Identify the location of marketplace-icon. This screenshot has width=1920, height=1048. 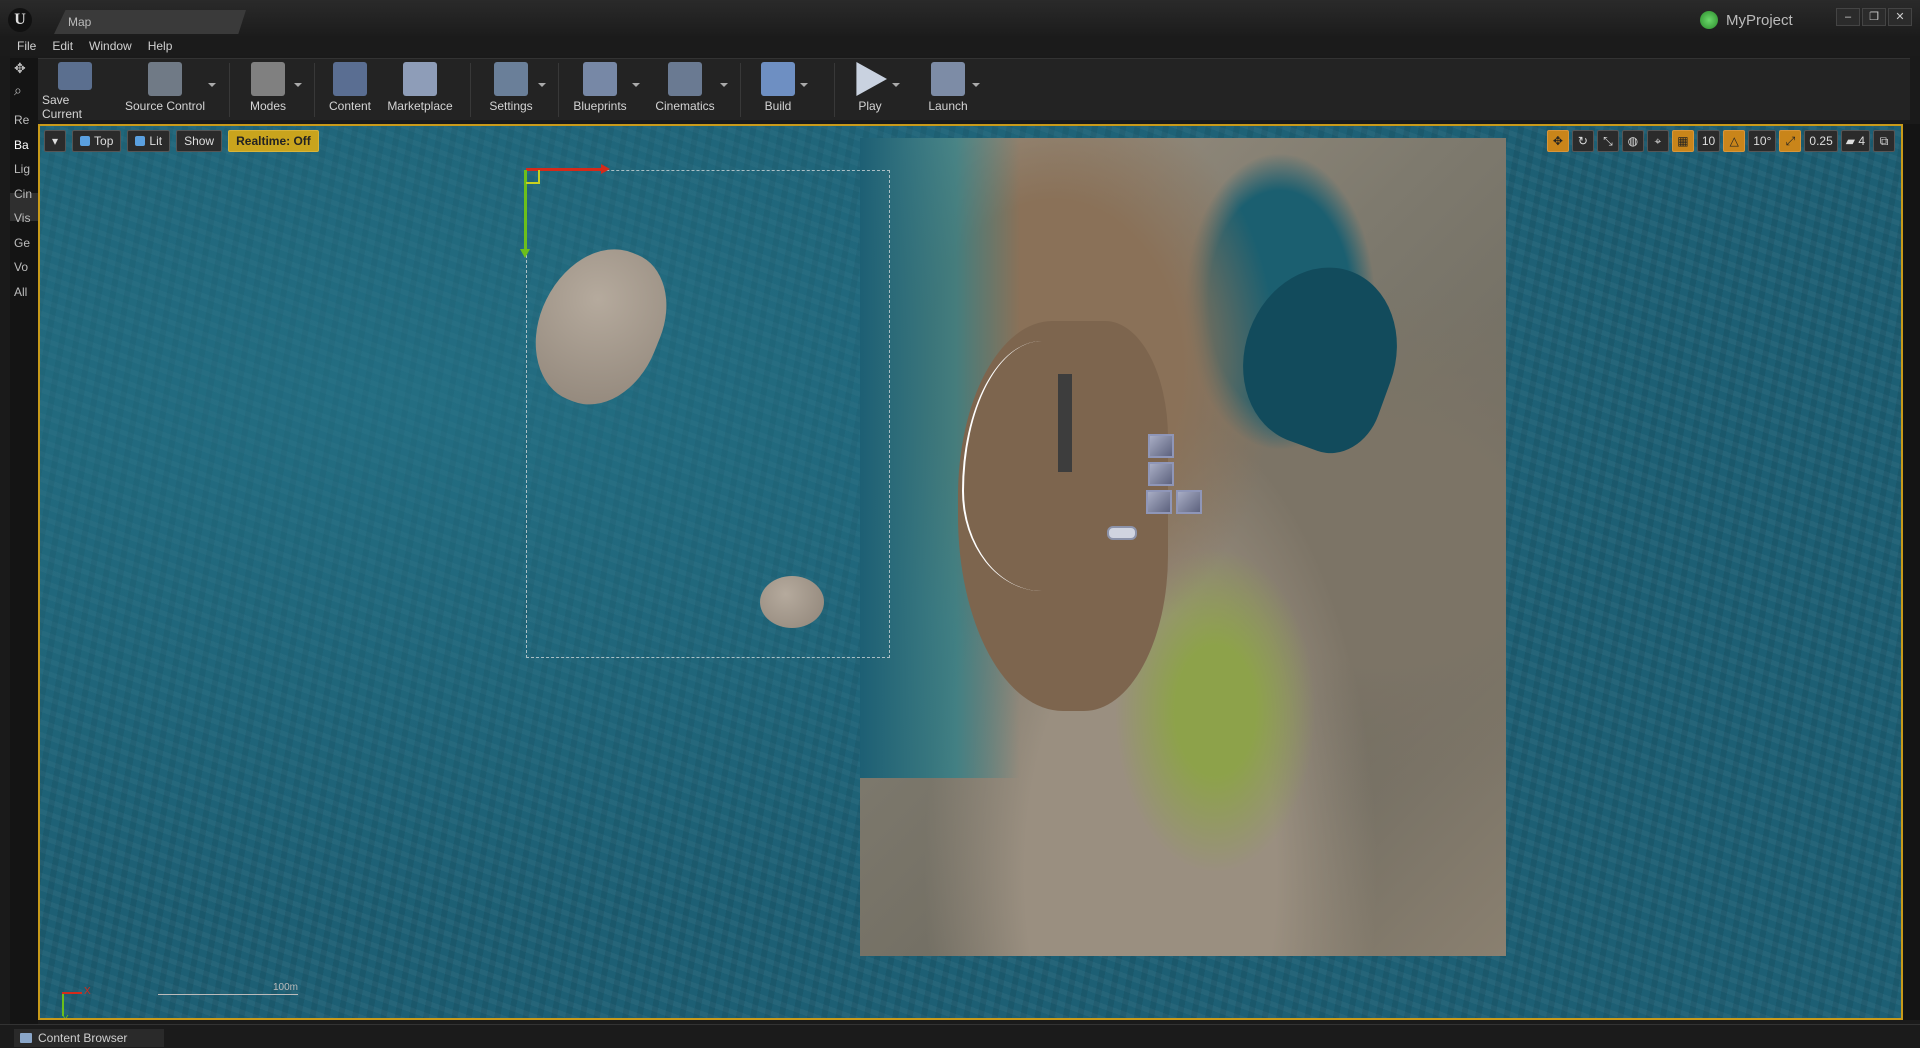
(420, 79).